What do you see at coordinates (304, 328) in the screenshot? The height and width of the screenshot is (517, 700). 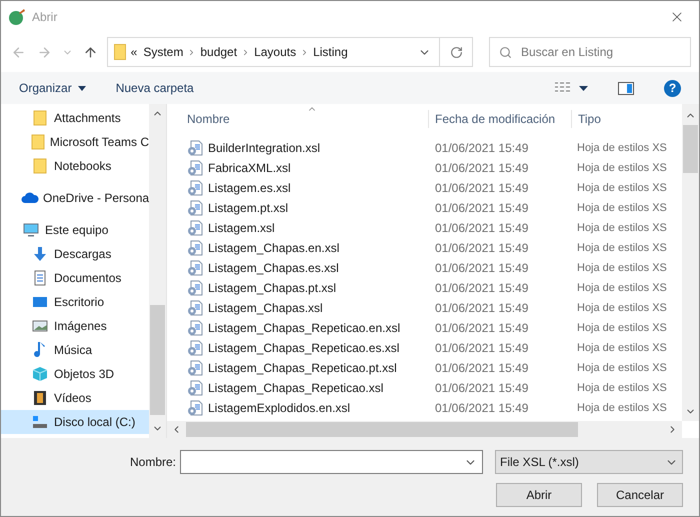 I see `file-name: Listagem_Chapas_Repeticao.en.xsl` at bounding box center [304, 328].